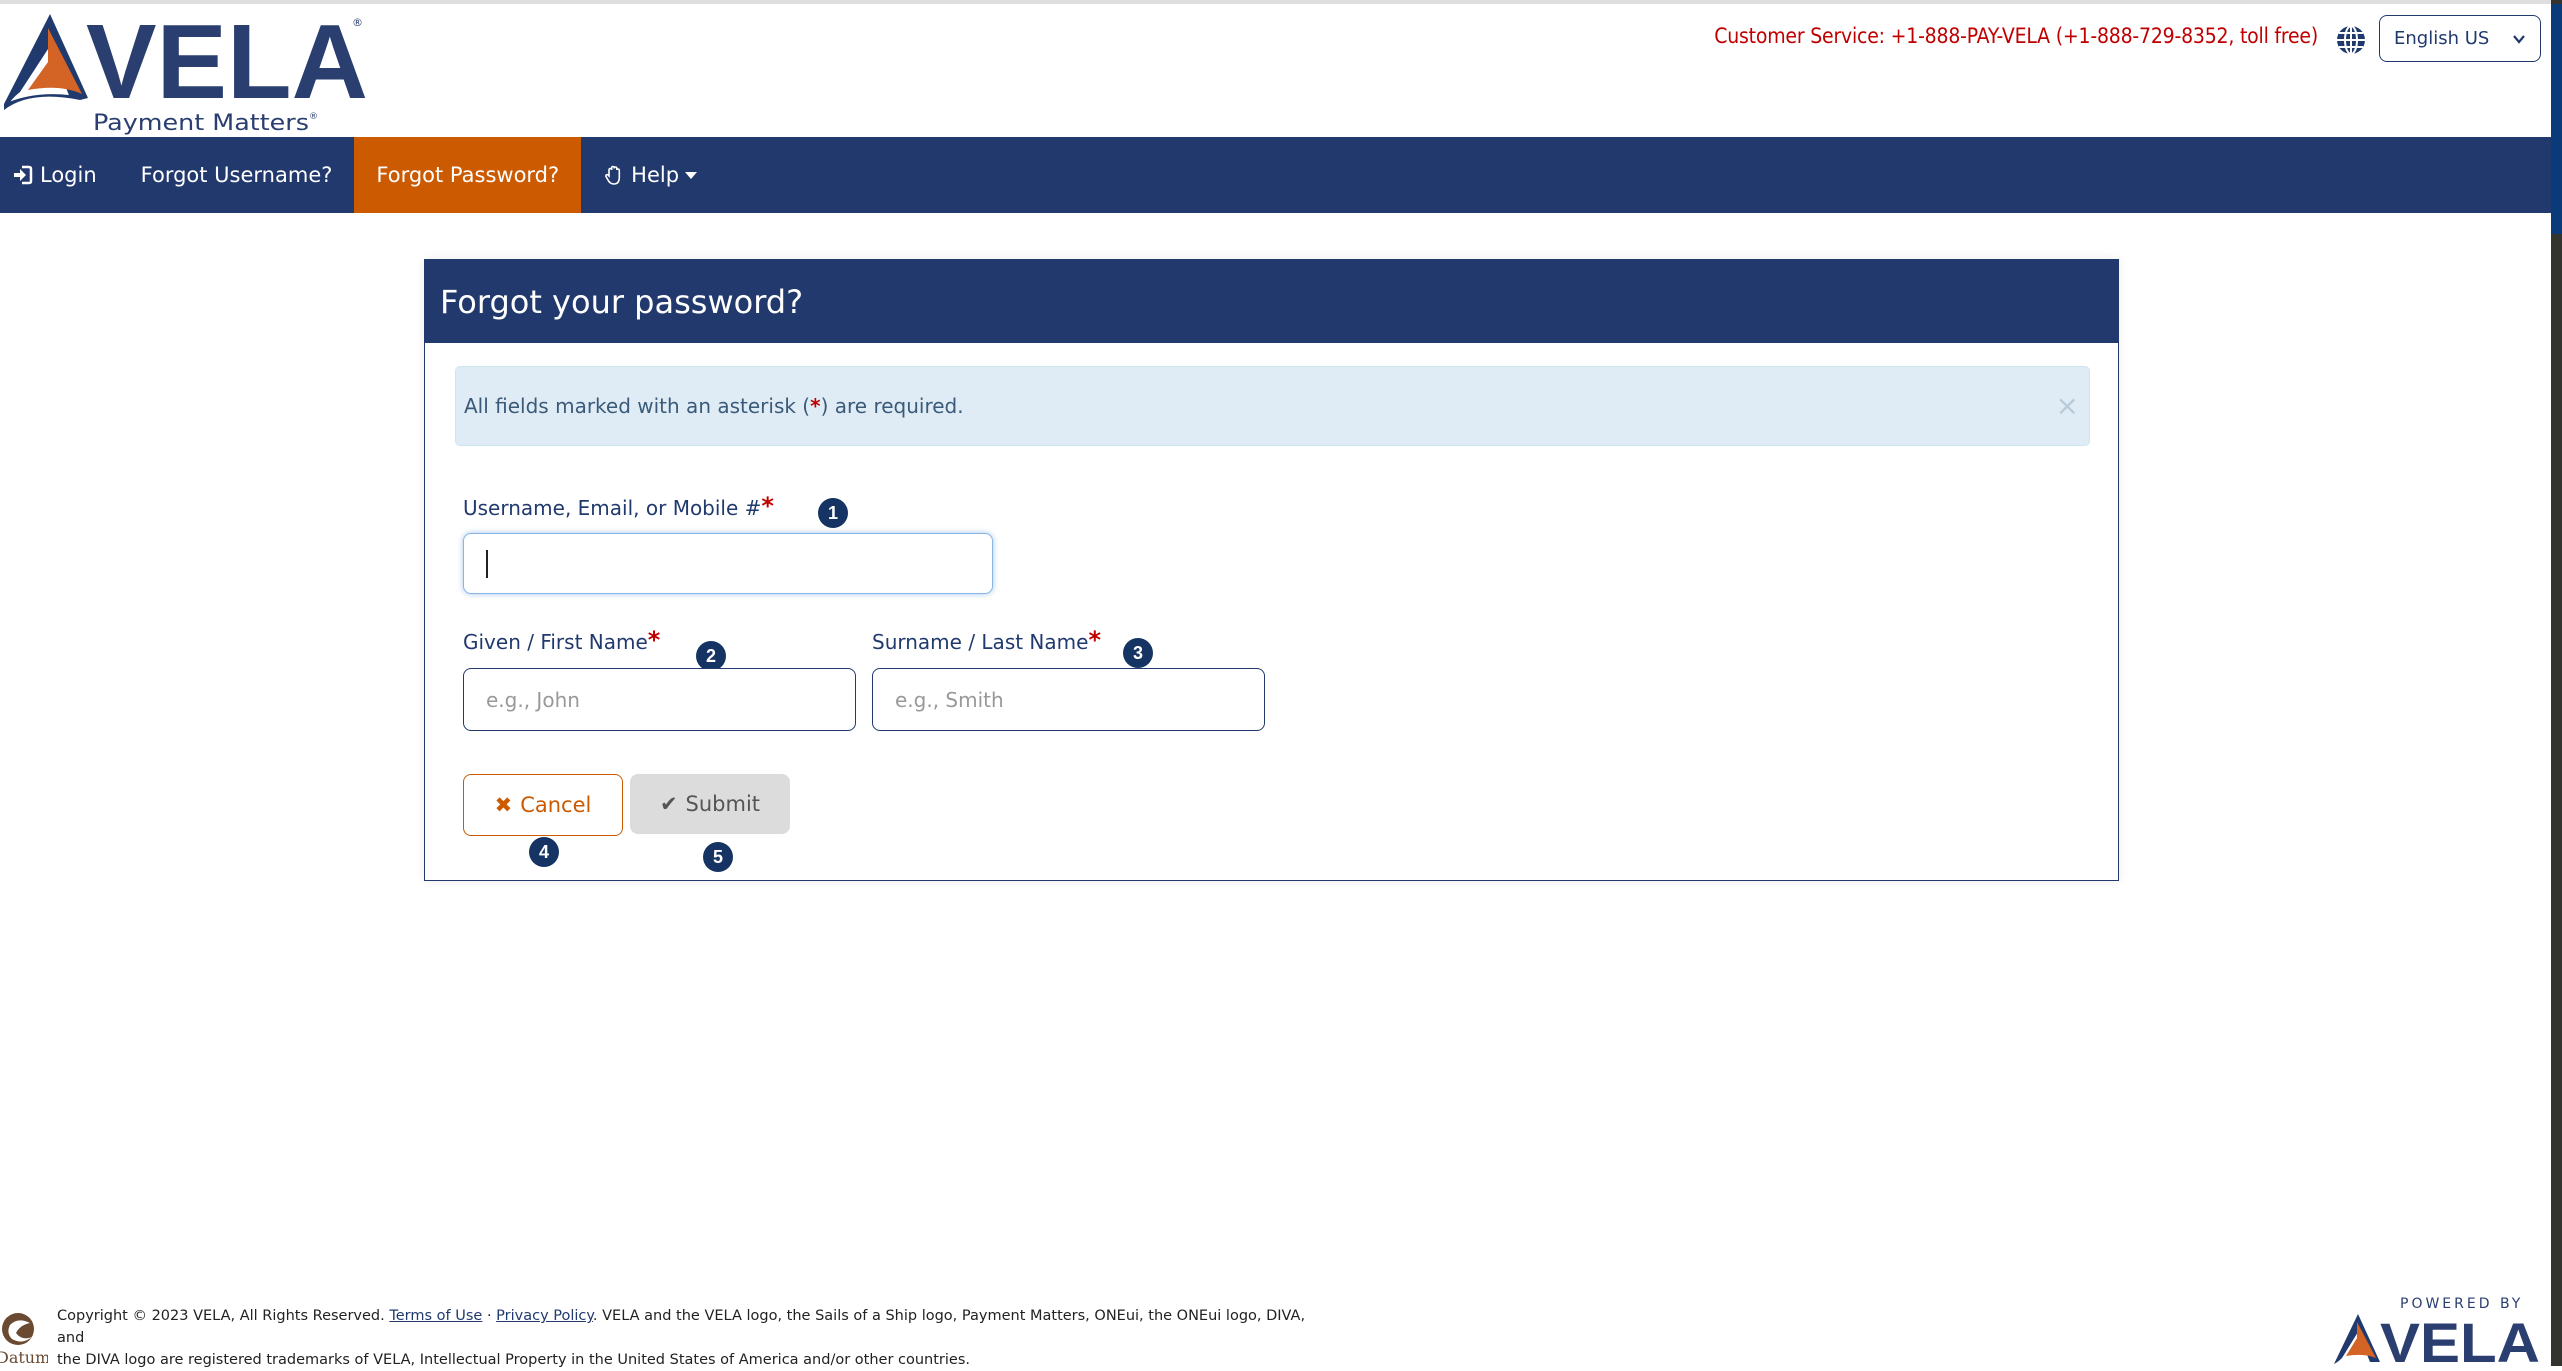 The image size is (2562, 1371). Describe the element at coordinates (2067, 405) in the screenshot. I see `close-icon: ×` at that location.